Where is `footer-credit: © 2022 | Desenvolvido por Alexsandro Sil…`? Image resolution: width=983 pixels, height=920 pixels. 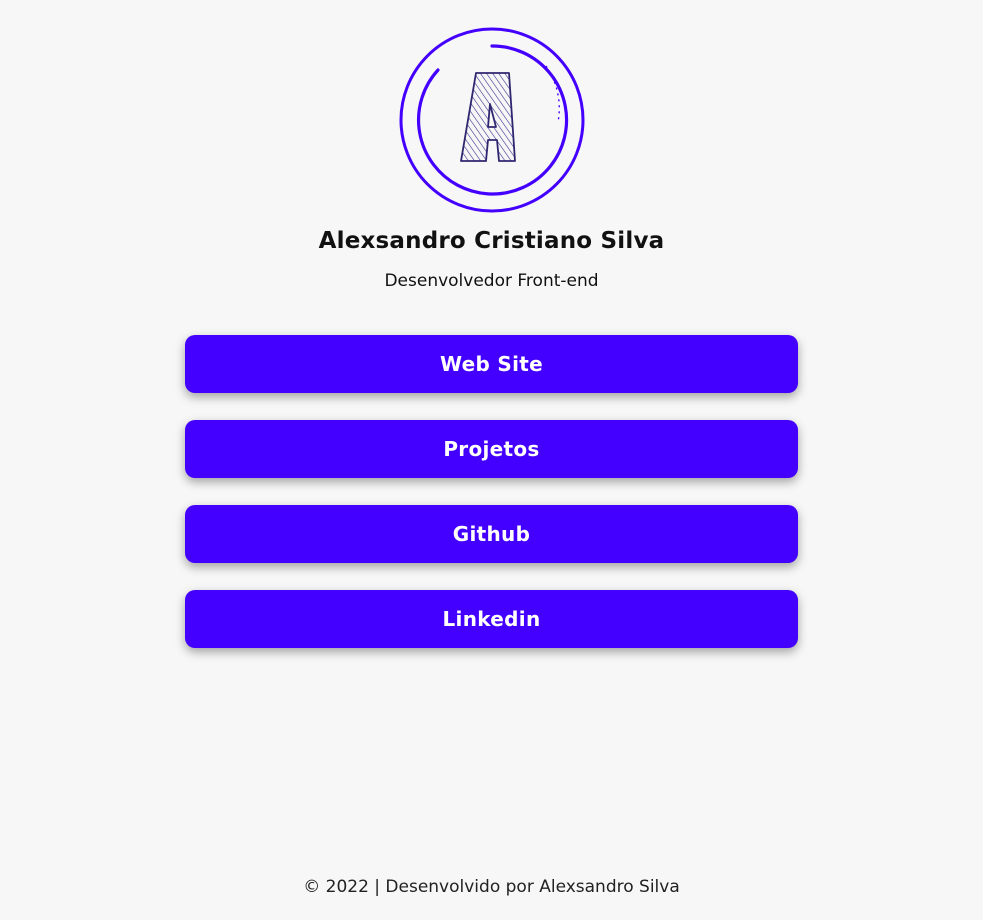
footer-credit: © 2022 | Desenvolvido por Alexsandro Sil… is located at coordinates (491, 887).